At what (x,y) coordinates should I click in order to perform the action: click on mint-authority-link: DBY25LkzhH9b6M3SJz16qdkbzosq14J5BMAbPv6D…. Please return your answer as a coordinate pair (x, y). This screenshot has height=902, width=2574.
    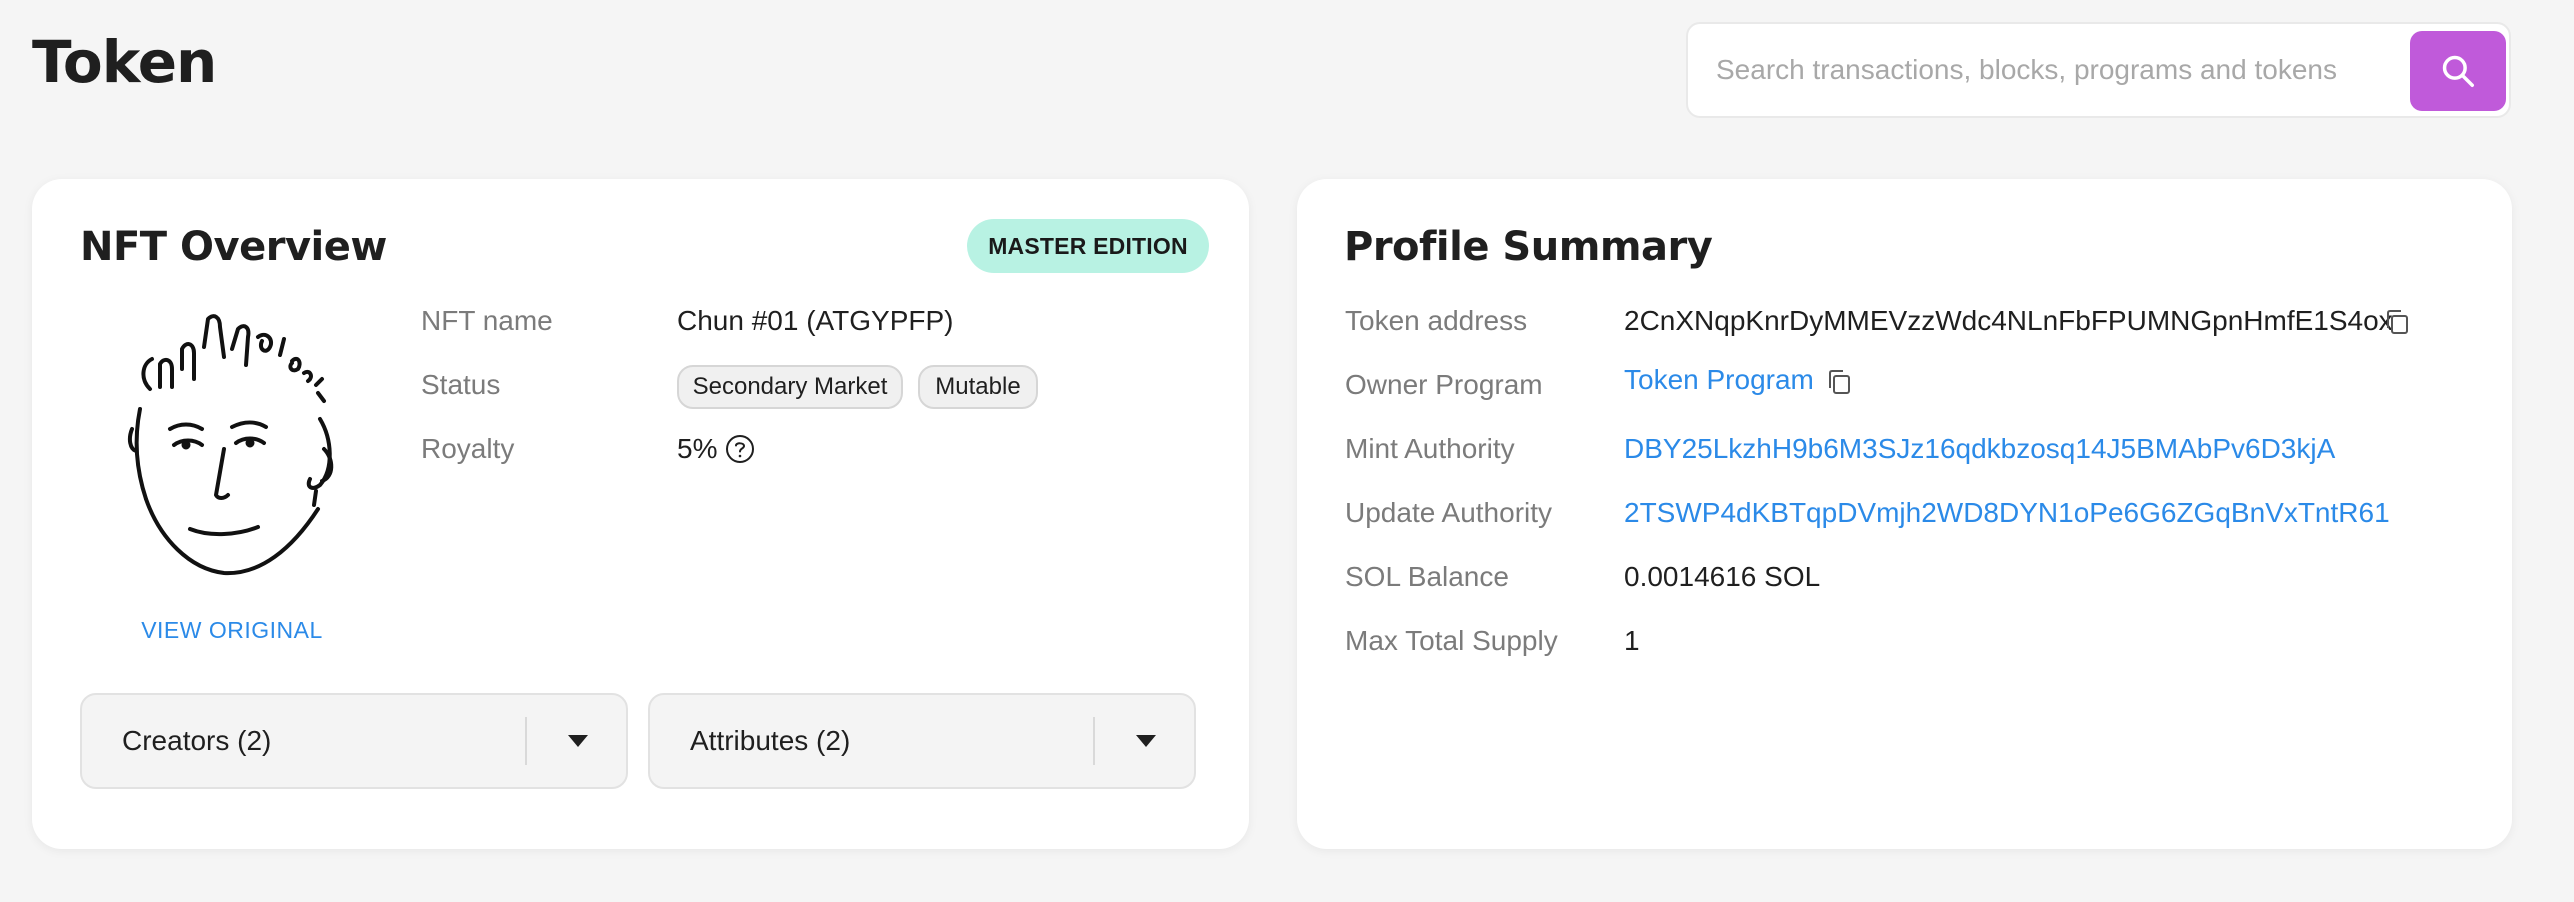
    Looking at the image, I should click on (1979, 449).